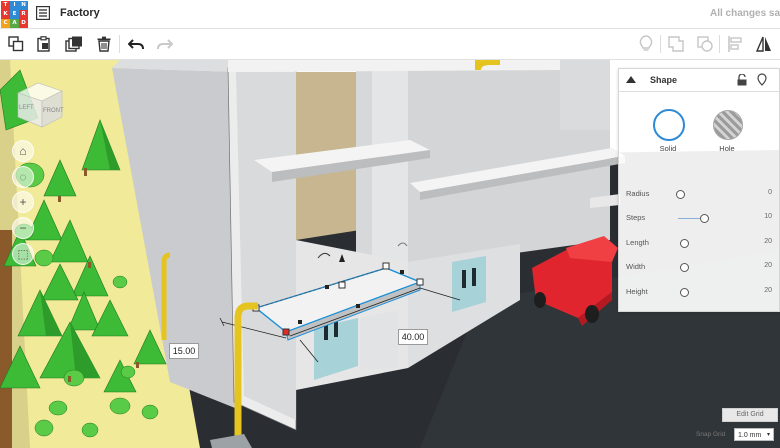 This screenshot has width=780, height=448. I want to click on group-icon, so click(676, 44).